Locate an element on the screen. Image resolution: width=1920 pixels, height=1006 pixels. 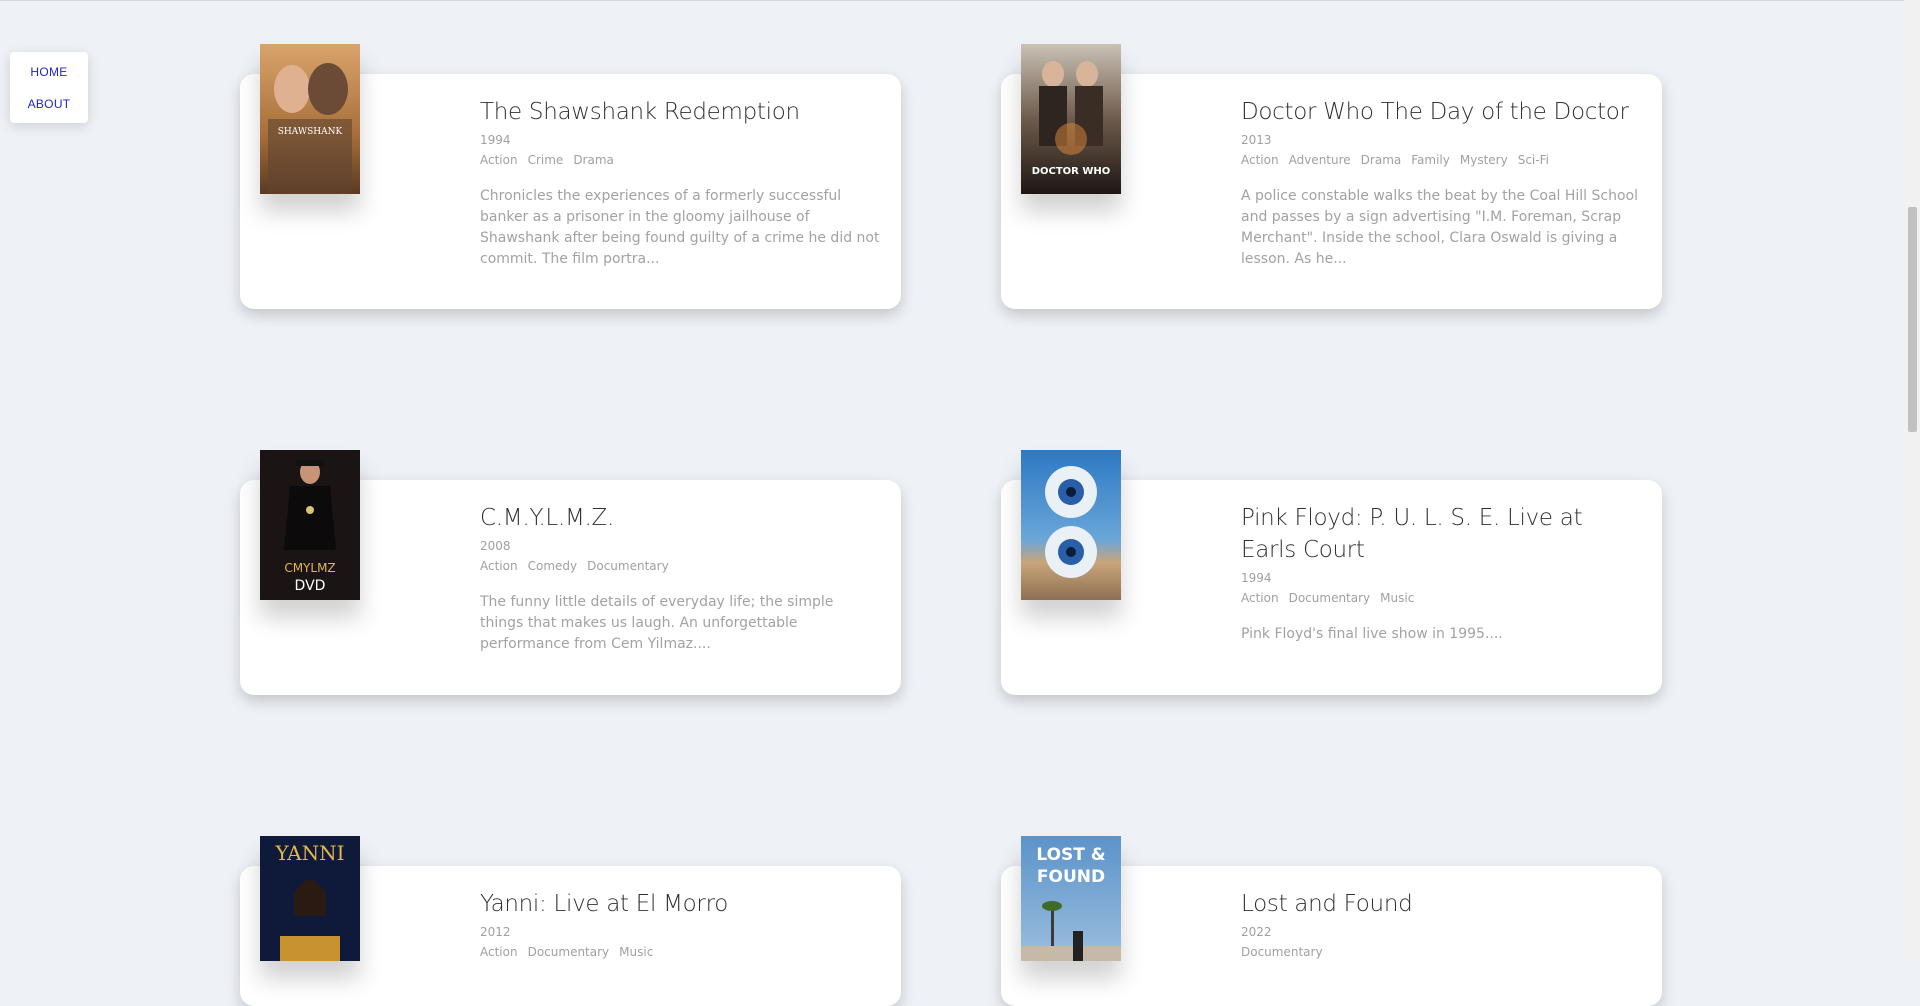
movie-poster: DOCTOR WHO is located at coordinates (1071, 119).